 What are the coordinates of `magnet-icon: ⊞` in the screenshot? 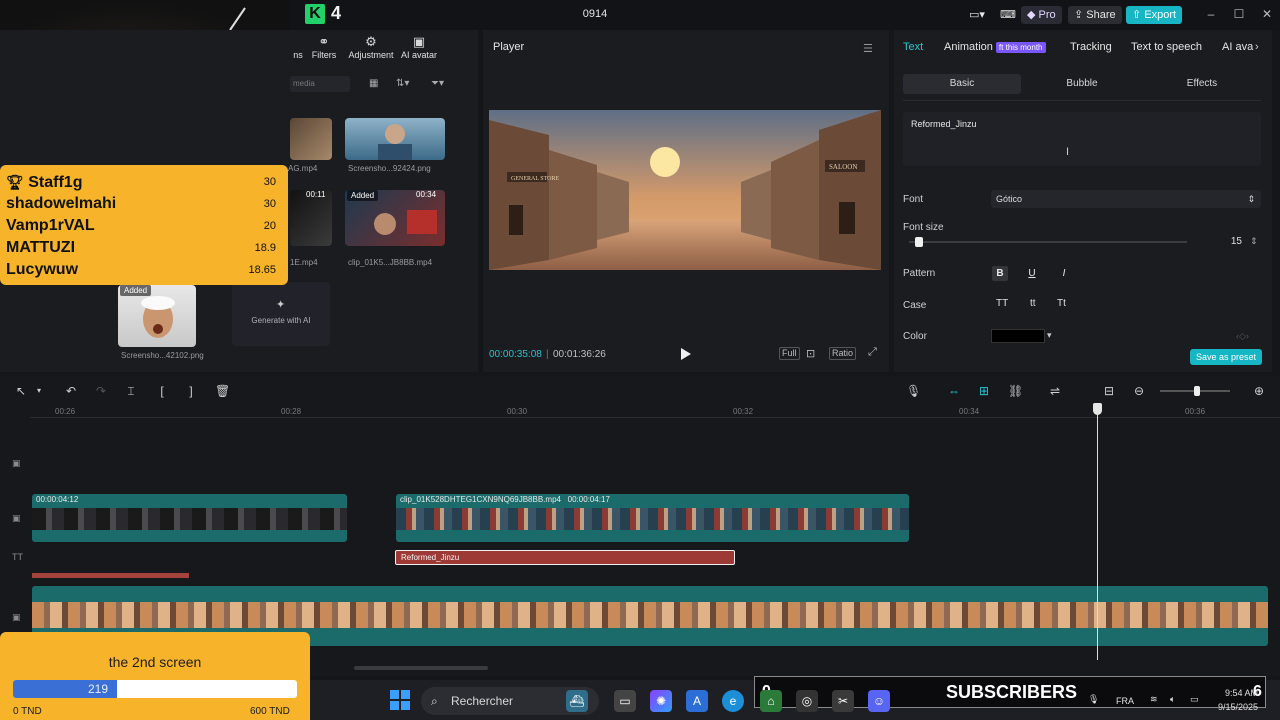 It's located at (984, 391).